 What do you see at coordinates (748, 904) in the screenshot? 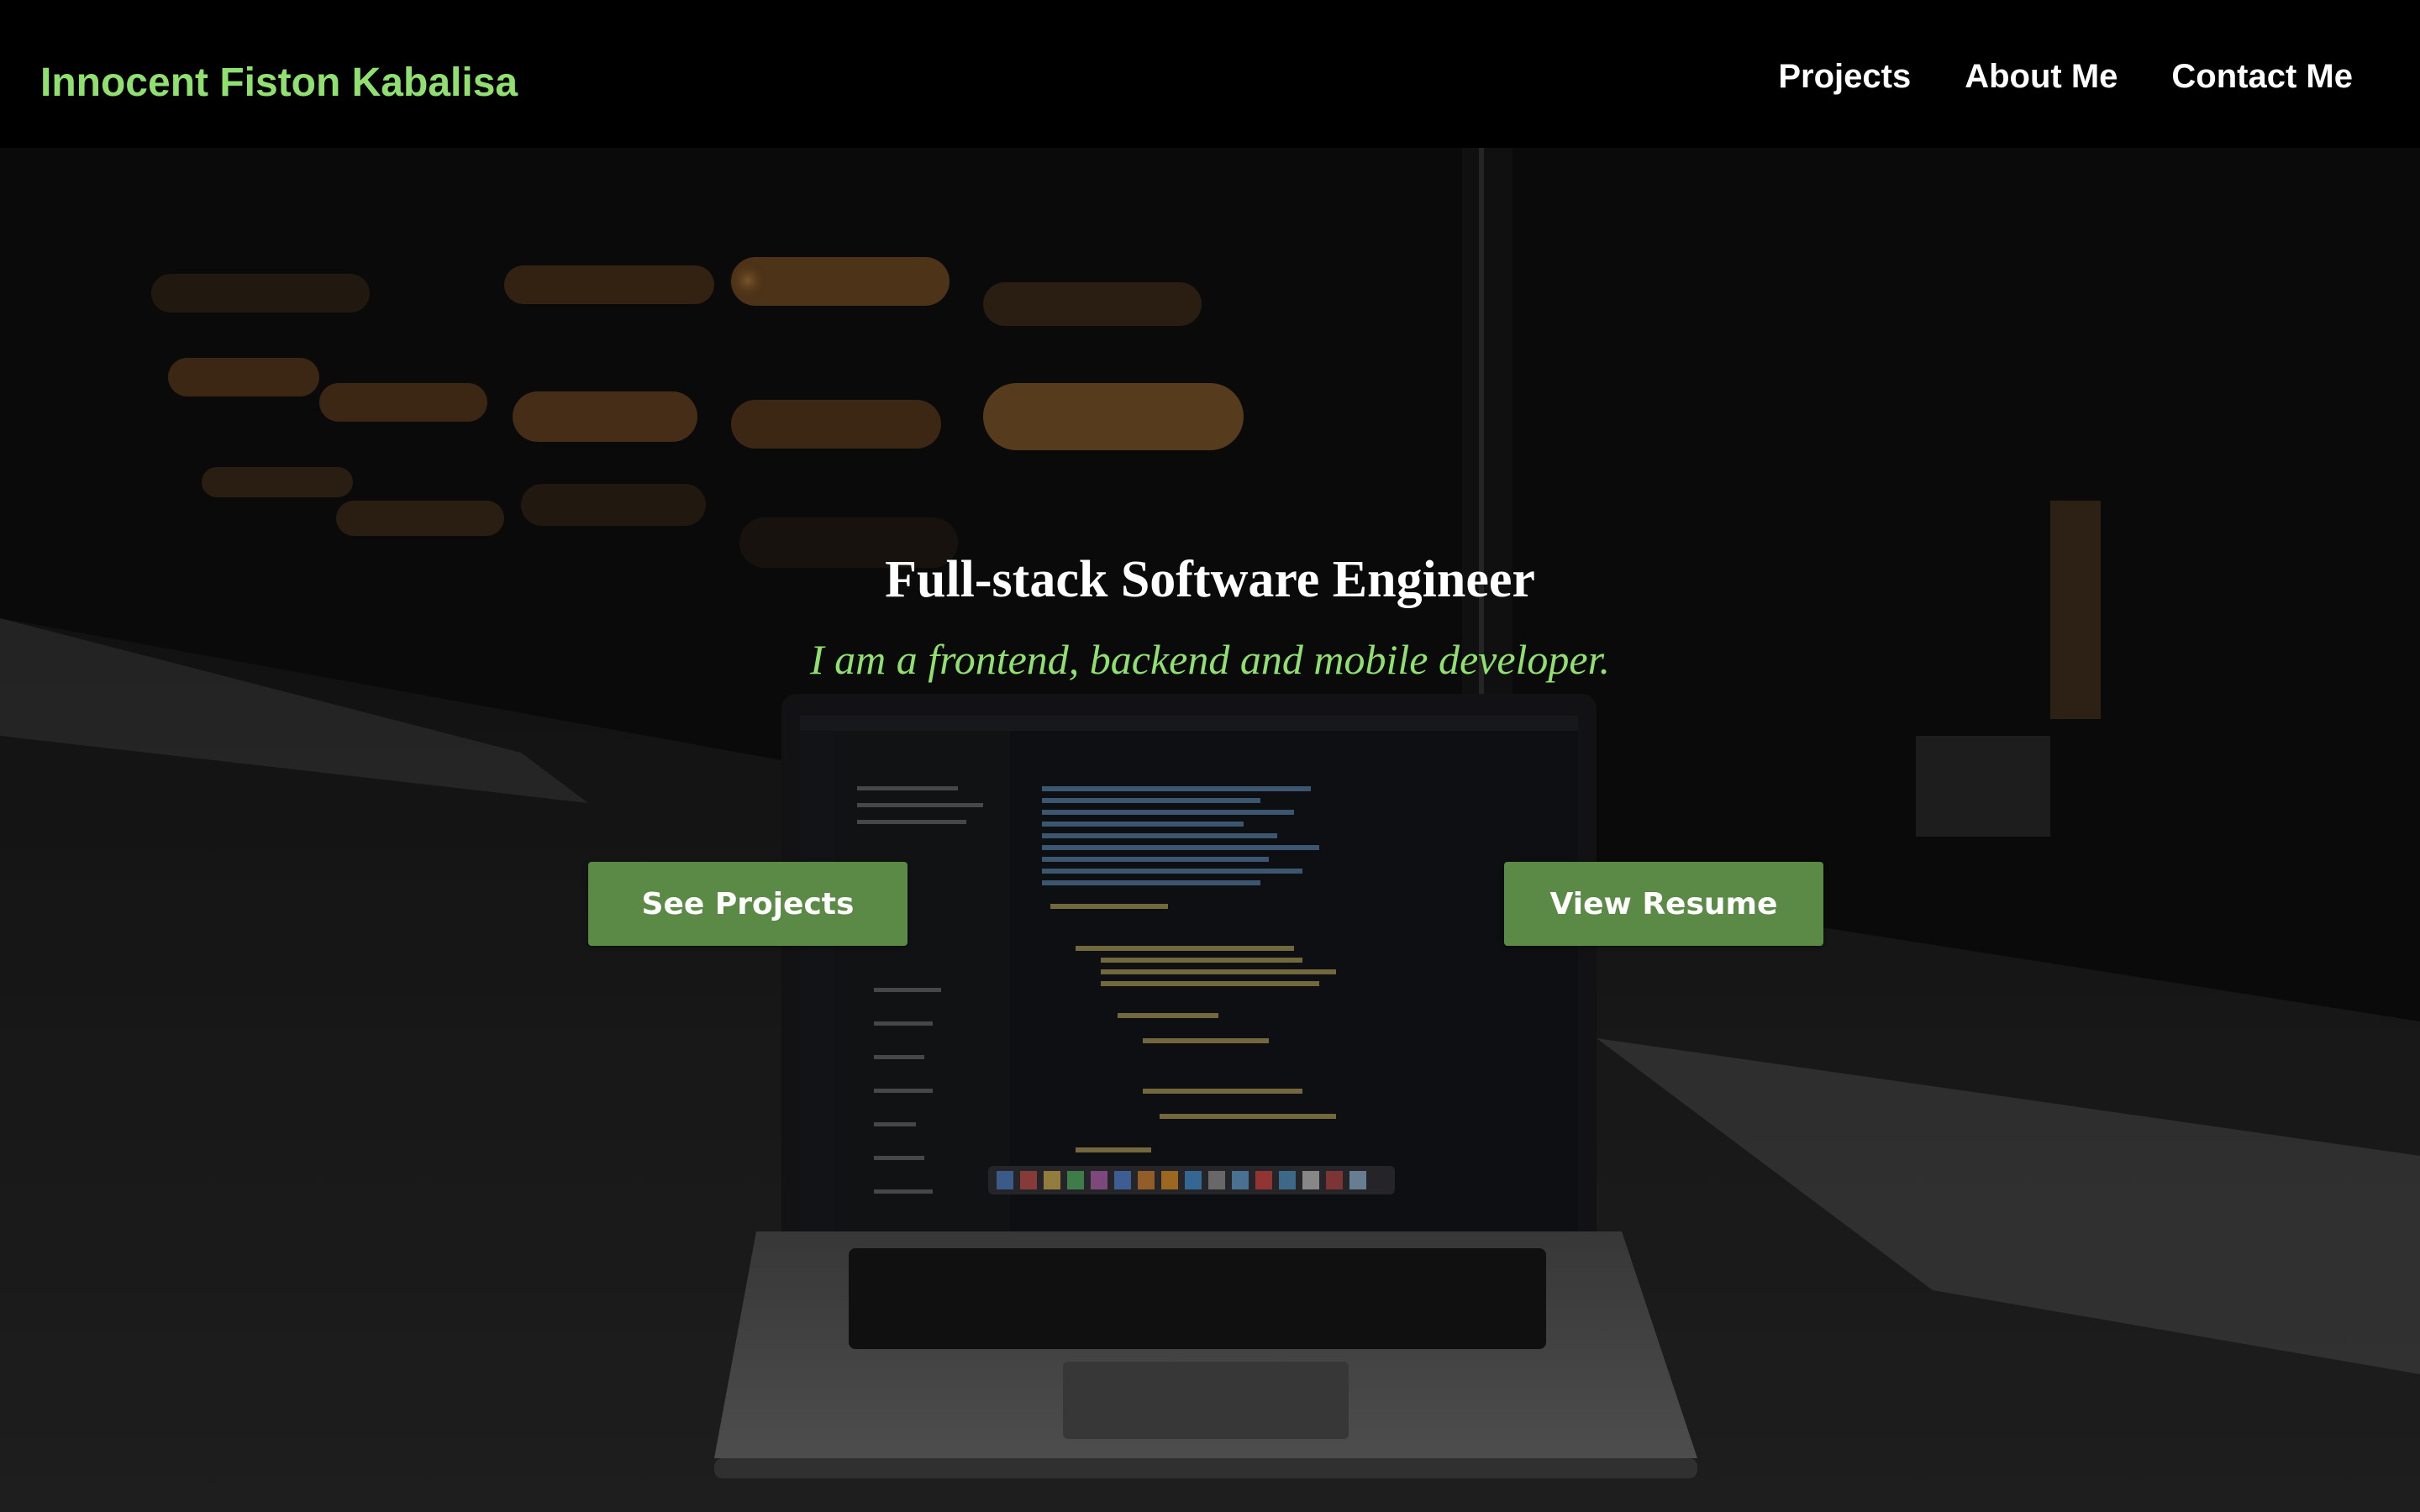
I see `see-projects-button: See Projects` at bounding box center [748, 904].